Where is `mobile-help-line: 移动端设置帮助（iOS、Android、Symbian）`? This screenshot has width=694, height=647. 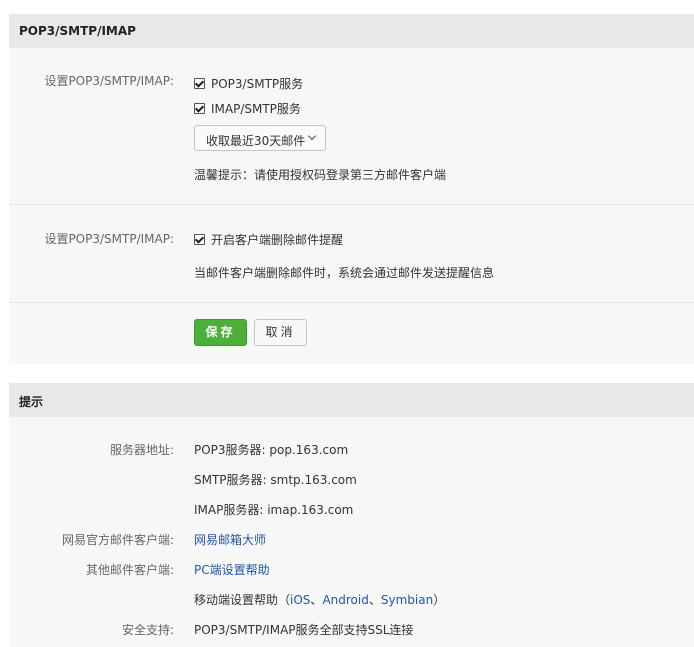 mobile-help-line: 移动端设置帮助（iOS、Android、Symbian） is located at coordinates (319, 599).